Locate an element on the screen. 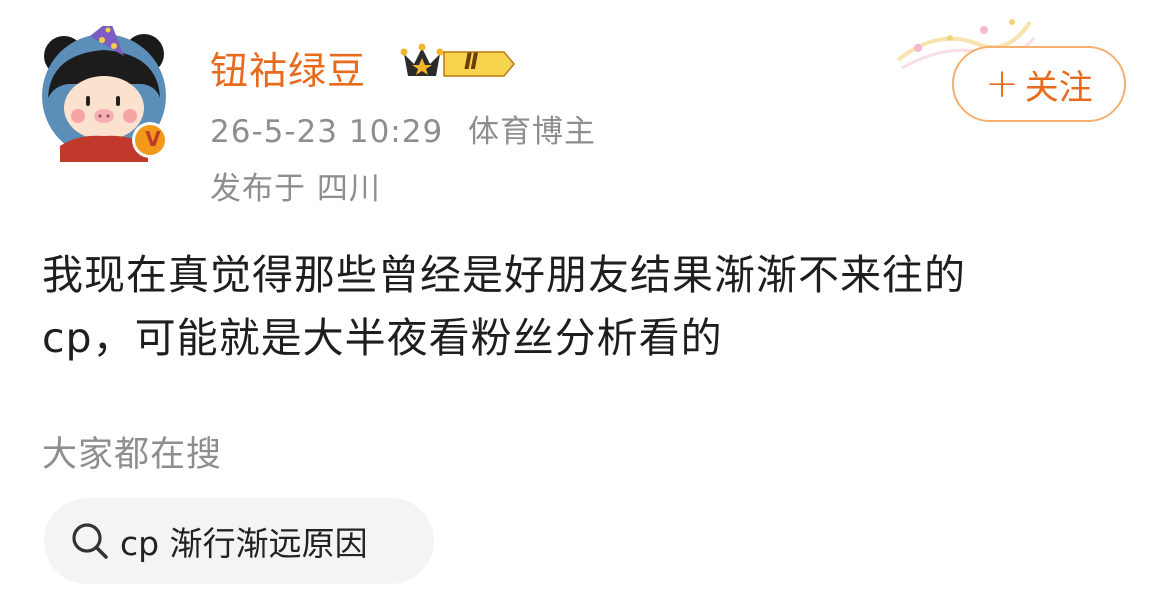 This screenshot has height=610, width=1169. post-content-line: 我现在真觉得那些曾经是好朋友结果渐渐不来往的 is located at coordinates (504, 275).